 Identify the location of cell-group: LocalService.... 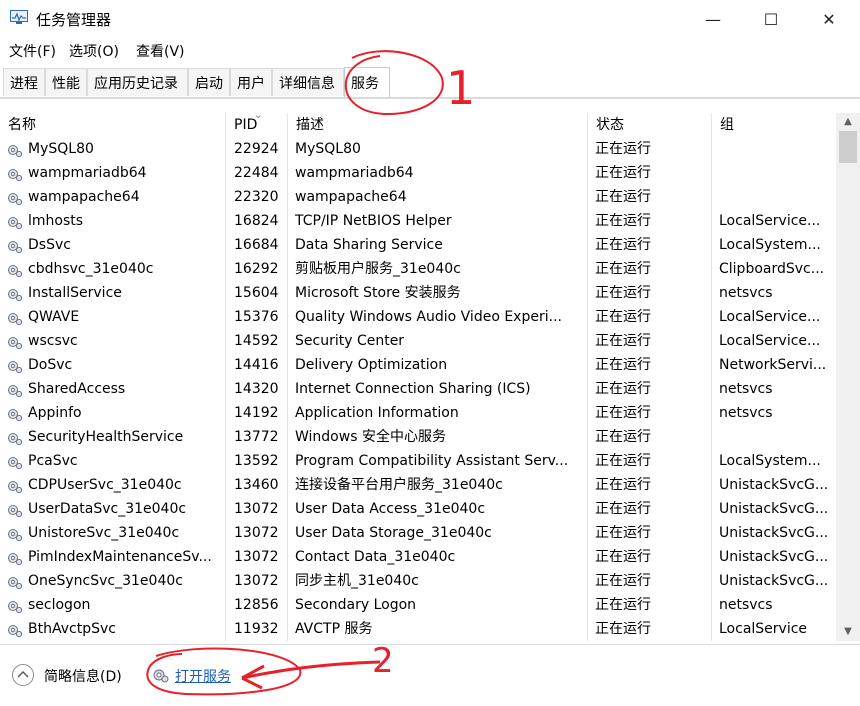
(770, 221).